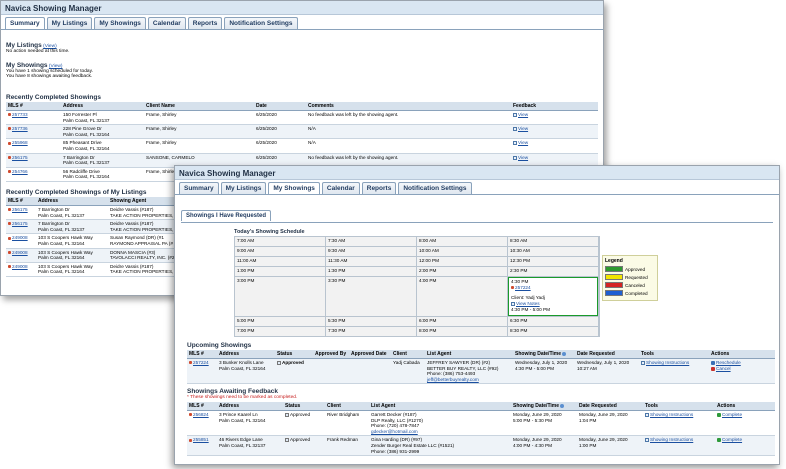 This screenshot has width=786, height=469. I want to click on col-tools: Tools, so click(679, 406).